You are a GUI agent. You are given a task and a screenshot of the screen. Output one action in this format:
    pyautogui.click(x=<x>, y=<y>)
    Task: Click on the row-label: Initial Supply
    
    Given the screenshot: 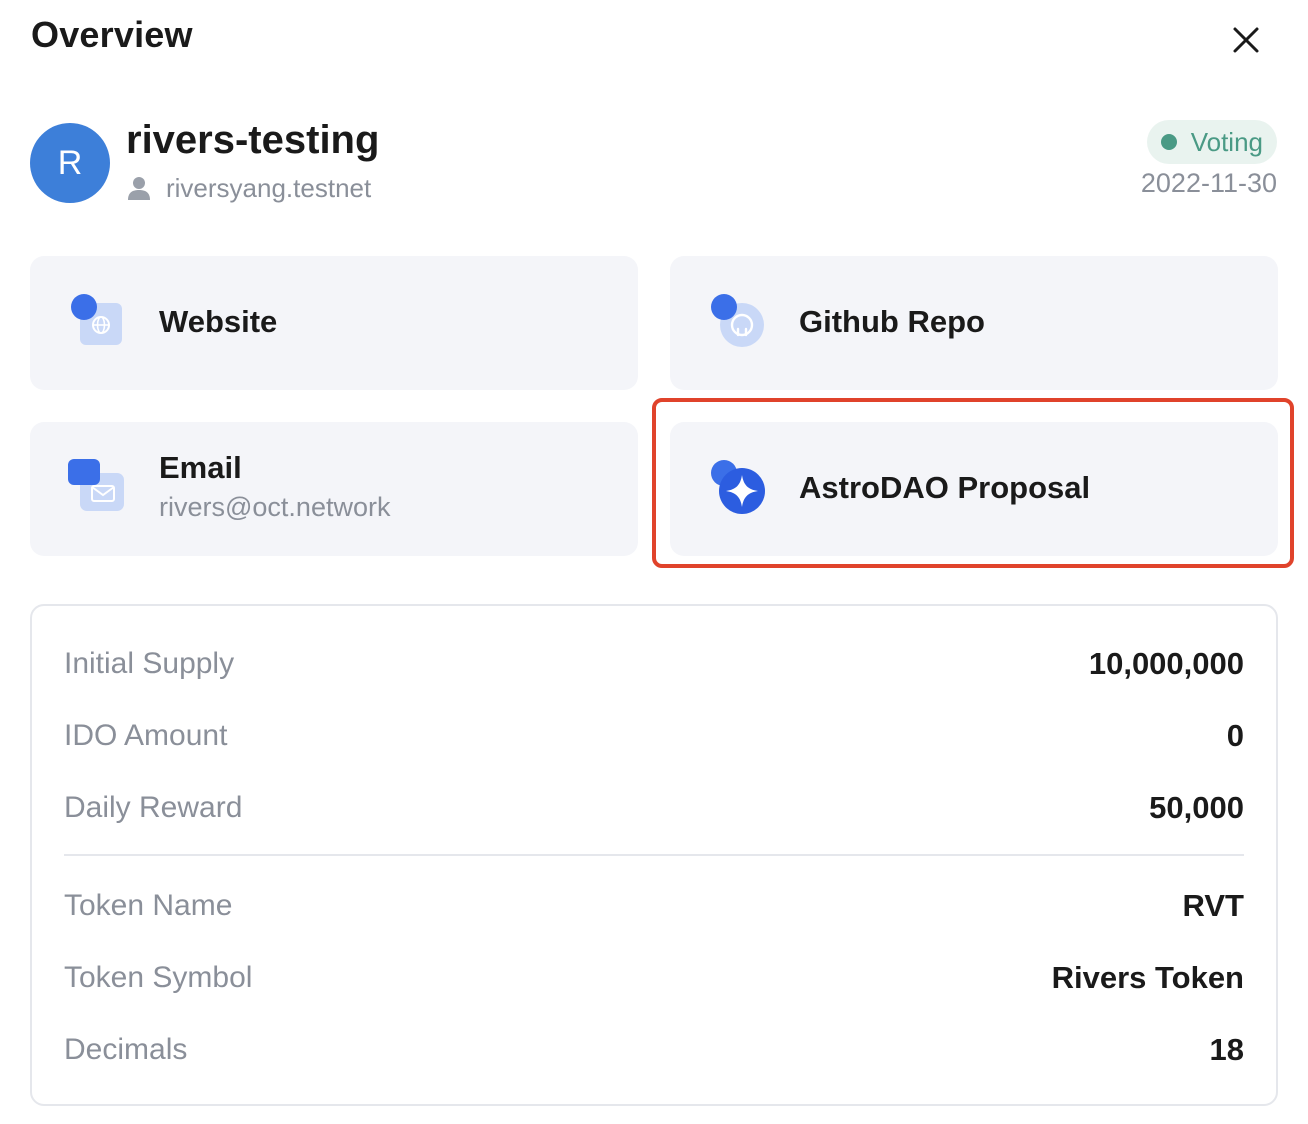 What is the action you would take?
    pyautogui.click(x=149, y=663)
    